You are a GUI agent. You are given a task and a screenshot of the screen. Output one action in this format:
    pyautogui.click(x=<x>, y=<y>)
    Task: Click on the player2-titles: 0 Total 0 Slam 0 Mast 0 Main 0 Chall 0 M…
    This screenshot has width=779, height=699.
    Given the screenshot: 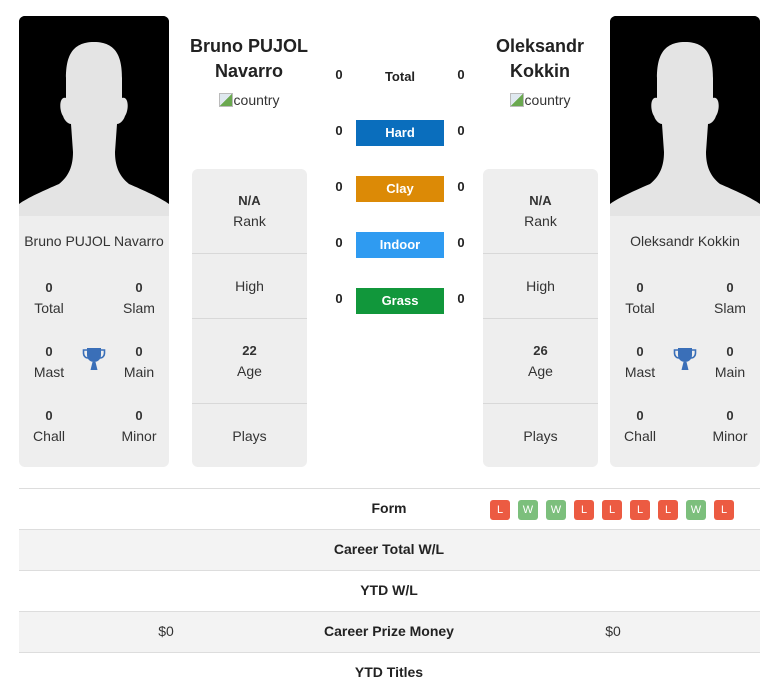 What is the action you would take?
    pyautogui.click(x=685, y=368)
    